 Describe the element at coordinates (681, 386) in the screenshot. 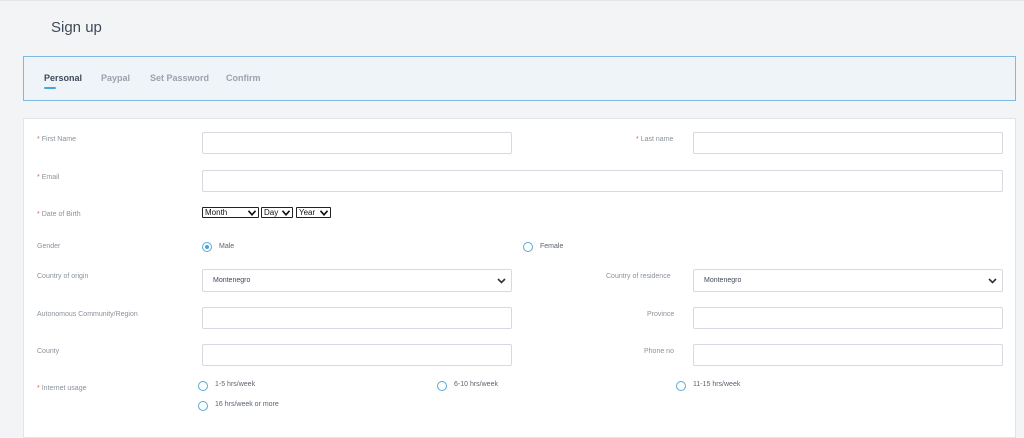

I see `usage-11-15-radio` at that location.